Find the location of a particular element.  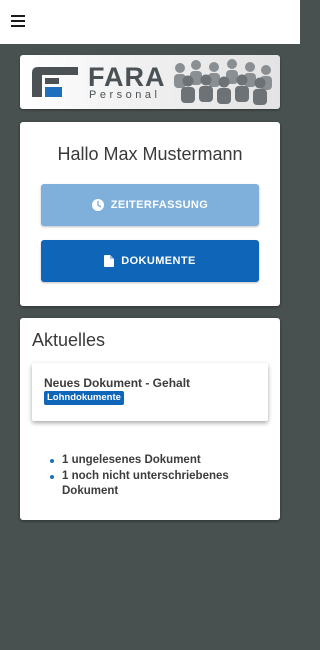

documents-button: DOKUMENTE is located at coordinates (150, 261).